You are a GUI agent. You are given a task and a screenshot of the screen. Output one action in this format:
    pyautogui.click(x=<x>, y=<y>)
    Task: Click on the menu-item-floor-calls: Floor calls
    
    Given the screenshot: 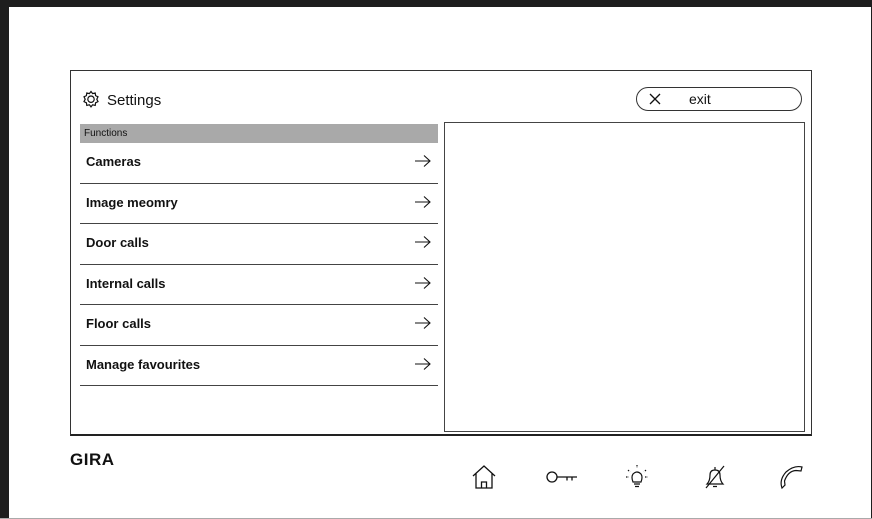 What is the action you would take?
    pyautogui.click(x=259, y=325)
    